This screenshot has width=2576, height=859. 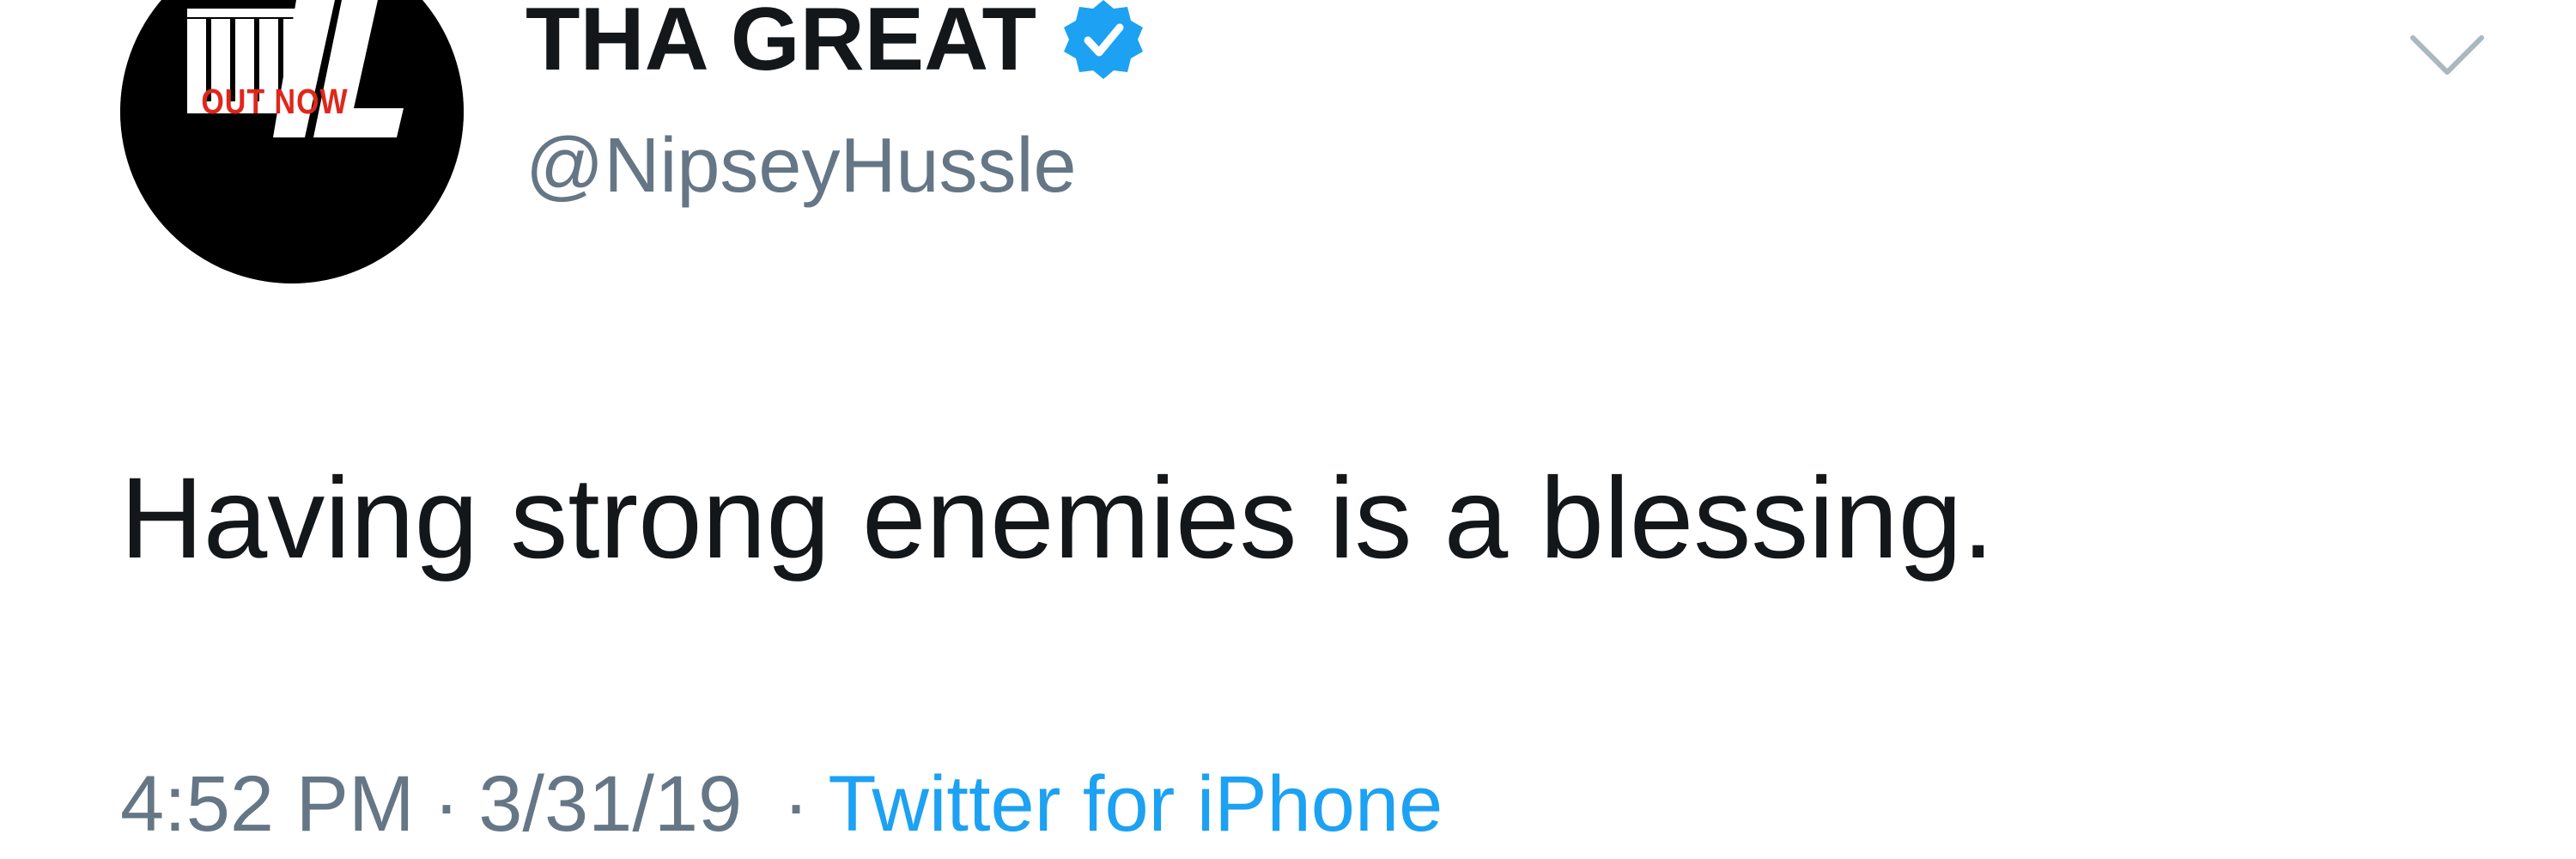 I want to click on user-handle: @NipseyHussle, so click(x=801, y=165).